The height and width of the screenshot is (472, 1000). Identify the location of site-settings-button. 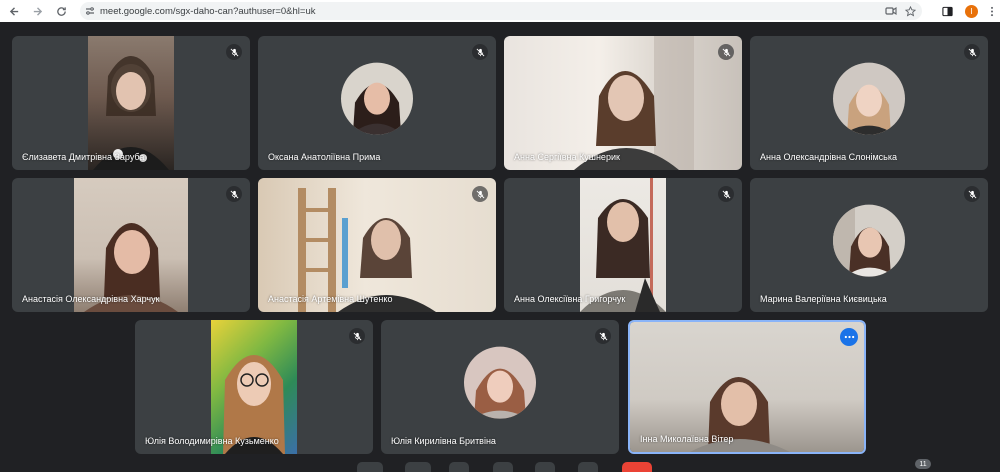
(90, 11).